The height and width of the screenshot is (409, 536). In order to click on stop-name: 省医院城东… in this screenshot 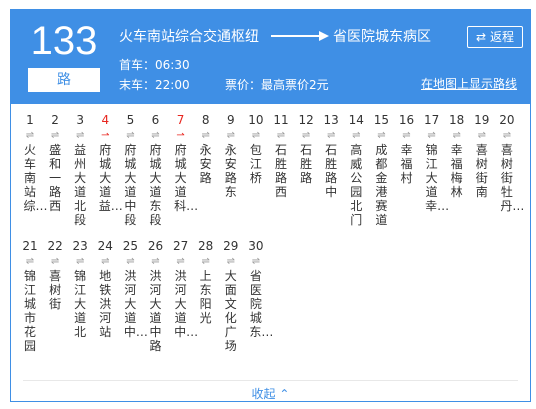, I will do `click(261, 304)`.